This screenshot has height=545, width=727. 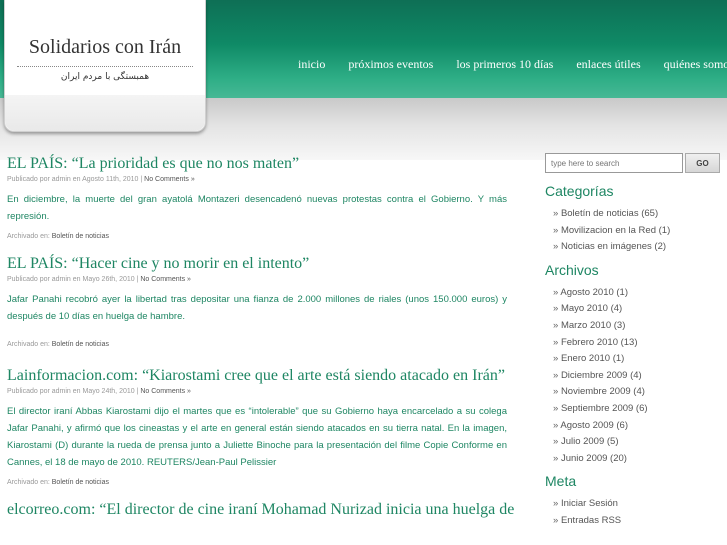 What do you see at coordinates (73, 391) in the screenshot?
I see `post-meta-text: Publicado por admin en Mayo 24th, 2010 |` at bounding box center [73, 391].